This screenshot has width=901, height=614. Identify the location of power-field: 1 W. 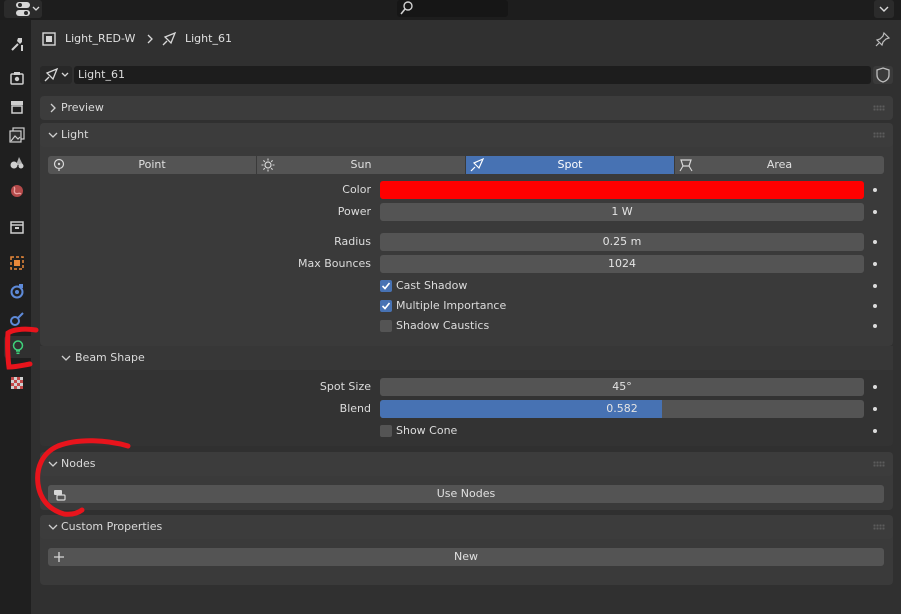
(622, 212).